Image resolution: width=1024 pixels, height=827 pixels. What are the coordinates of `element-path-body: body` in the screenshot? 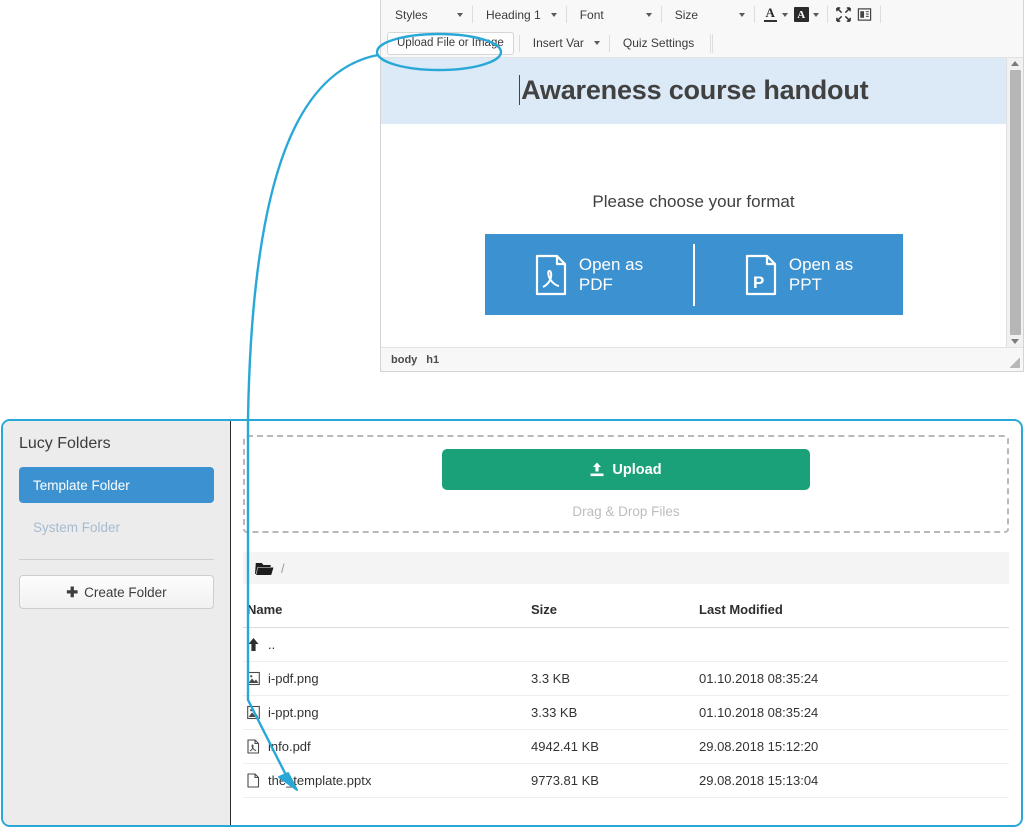 It's located at (404, 360).